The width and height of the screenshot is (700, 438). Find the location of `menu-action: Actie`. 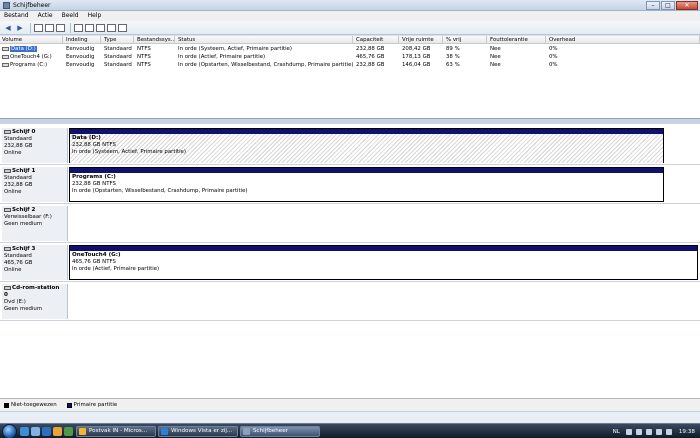

menu-action: Actie is located at coordinates (45, 16).